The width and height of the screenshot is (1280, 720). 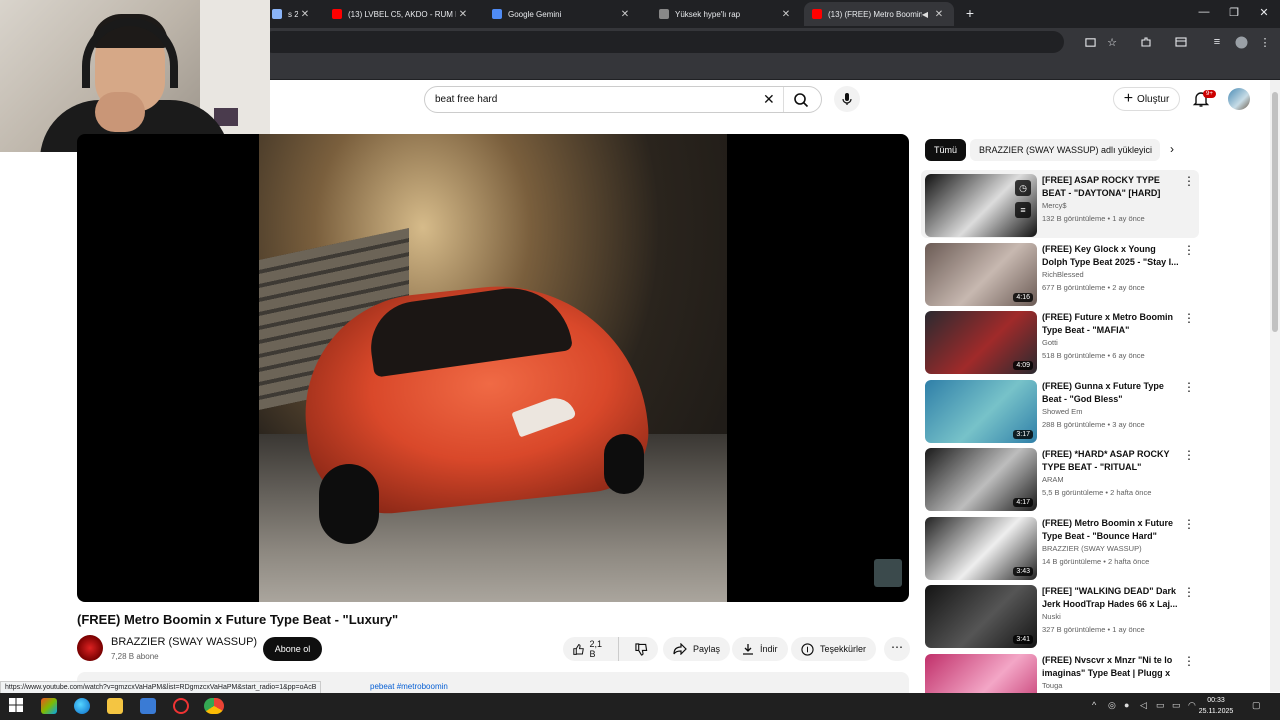 What do you see at coordinates (82, 706) in the screenshot?
I see `edge-icon` at bounding box center [82, 706].